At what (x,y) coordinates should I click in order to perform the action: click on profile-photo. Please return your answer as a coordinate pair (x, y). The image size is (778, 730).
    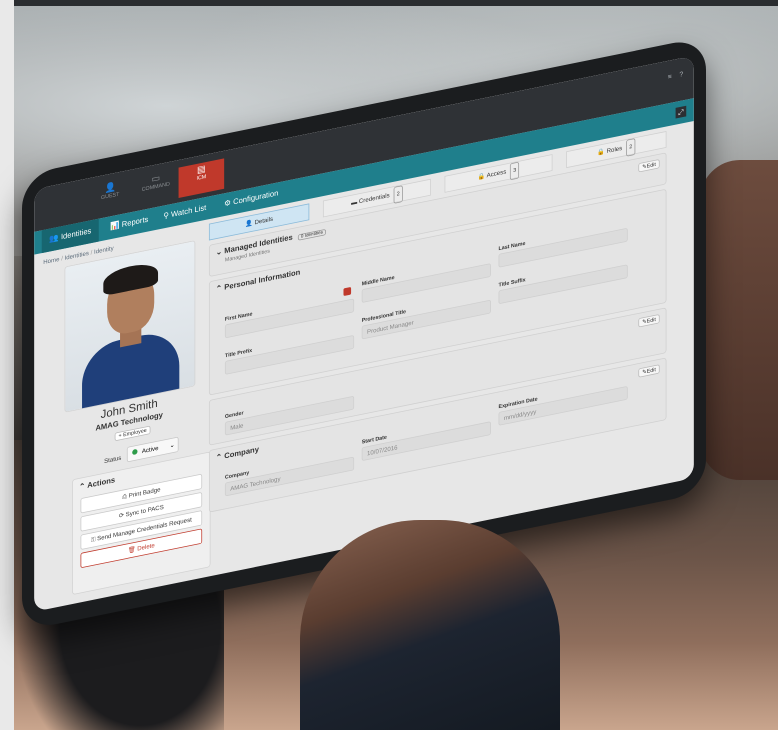
    Looking at the image, I should click on (130, 326).